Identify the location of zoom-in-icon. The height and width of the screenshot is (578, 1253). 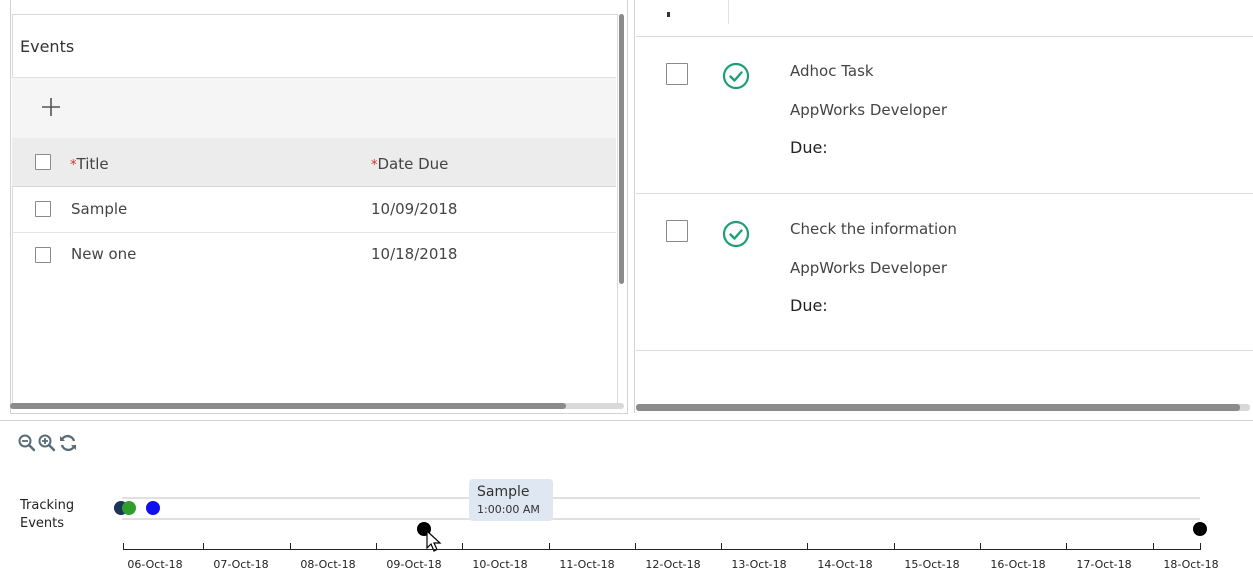
(47, 443).